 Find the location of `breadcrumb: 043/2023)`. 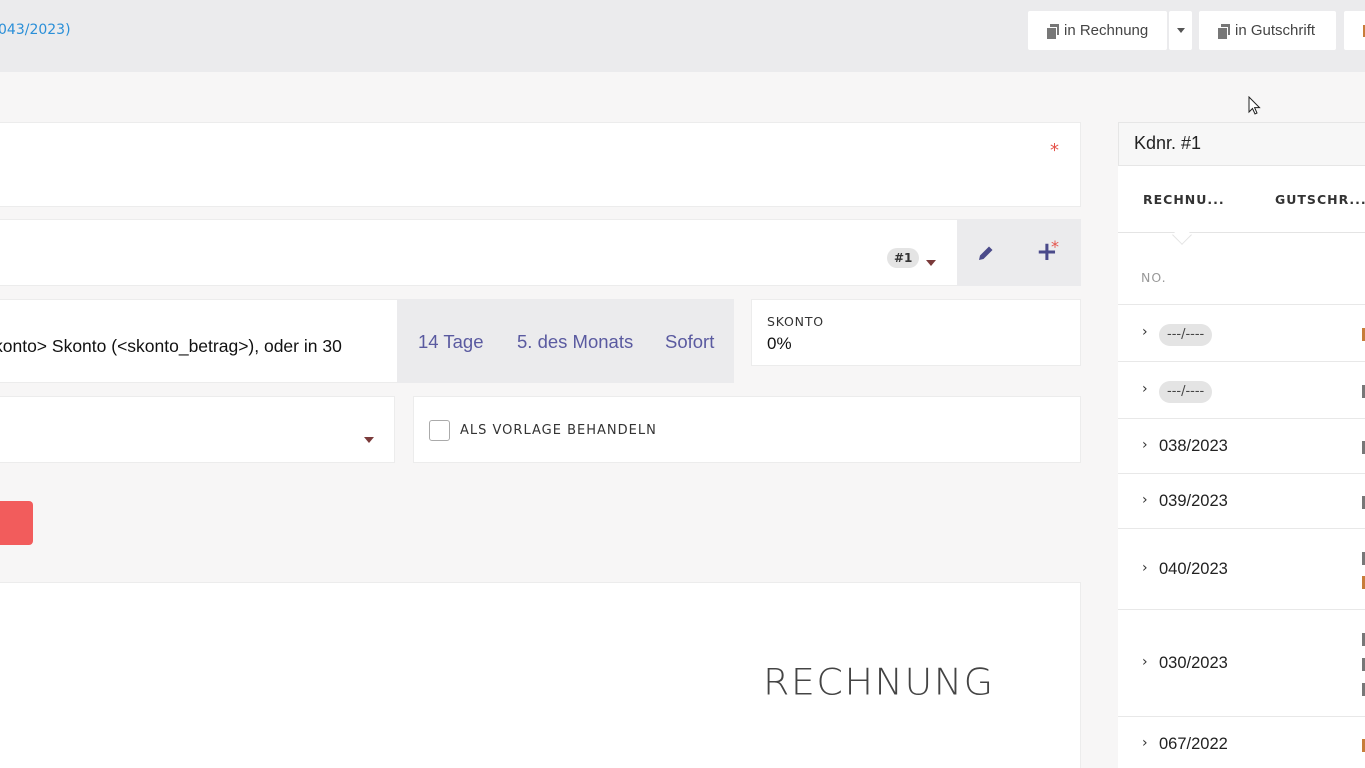

breadcrumb: 043/2023) is located at coordinates (35, 30).